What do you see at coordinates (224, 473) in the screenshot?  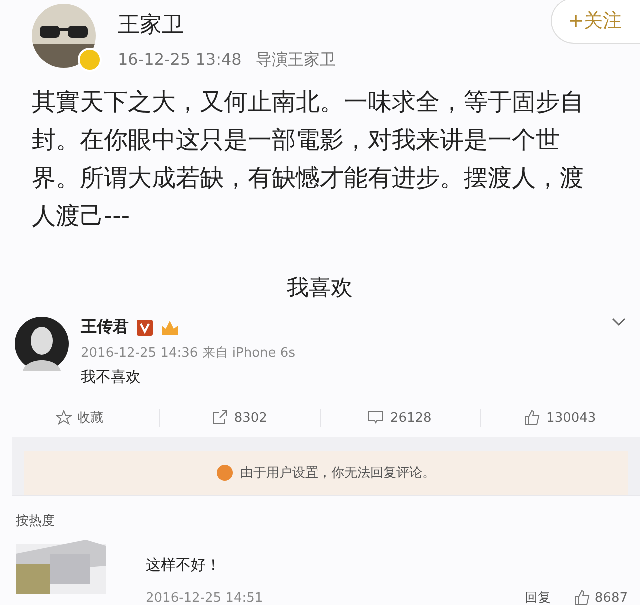 I see `warning-icon` at bounding box center [224, 473].